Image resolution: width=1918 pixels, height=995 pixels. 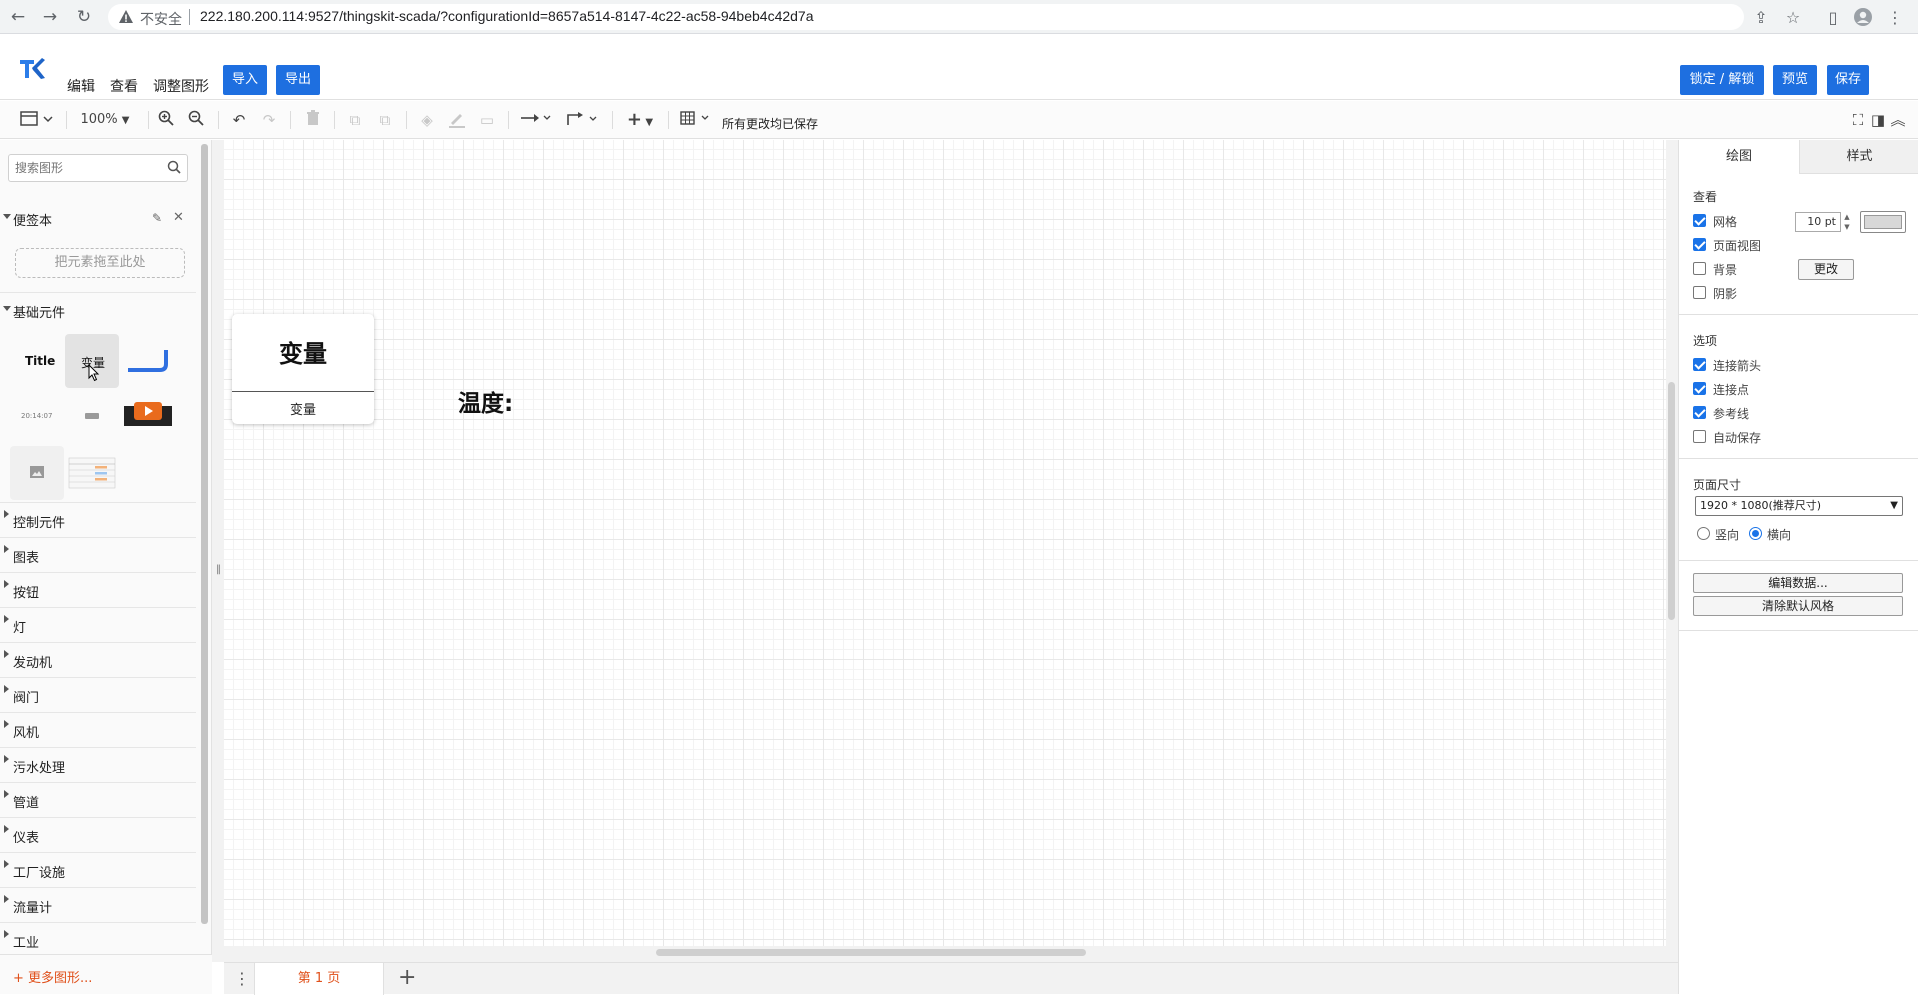 I want to click on sidepanel-icon: ▯, so click(x=1833, y=18).